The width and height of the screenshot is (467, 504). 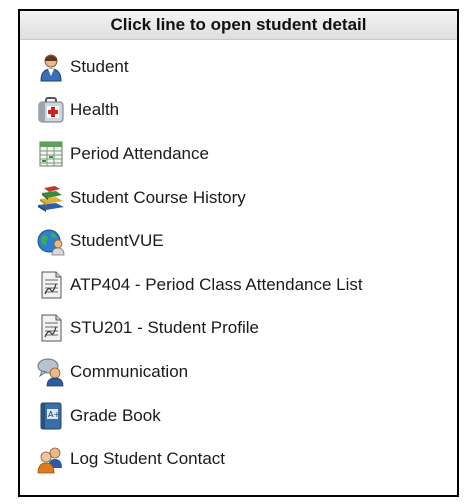 I want to click on list-item-label: STU201 - Student Profile, so click(x=164, y=328).